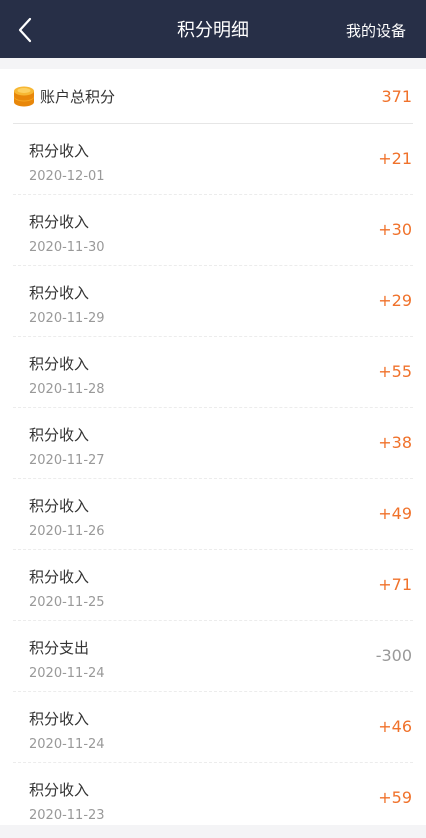 The image size is (426, 838). What do you see at coordinates (395, 300) in the screenshot?
I see `record-amount: +29` at bounding box center [395, 300].